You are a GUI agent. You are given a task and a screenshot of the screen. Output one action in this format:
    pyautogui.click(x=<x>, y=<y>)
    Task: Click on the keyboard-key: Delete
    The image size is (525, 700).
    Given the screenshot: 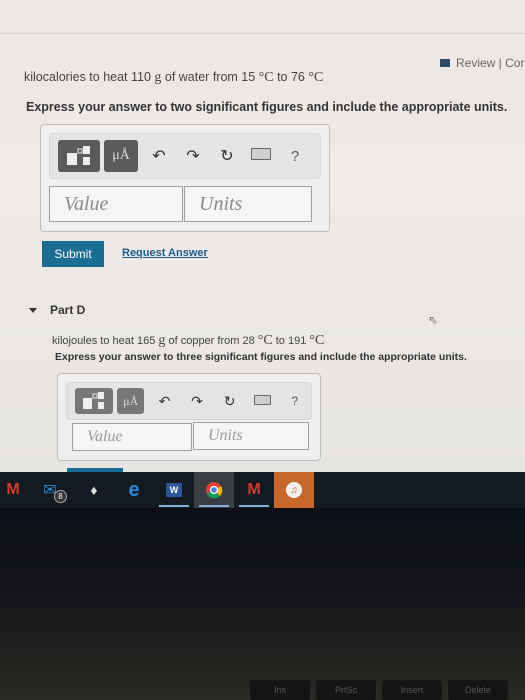 What is the action you would take?
    pyautogui.click(x=478, y=690)
    